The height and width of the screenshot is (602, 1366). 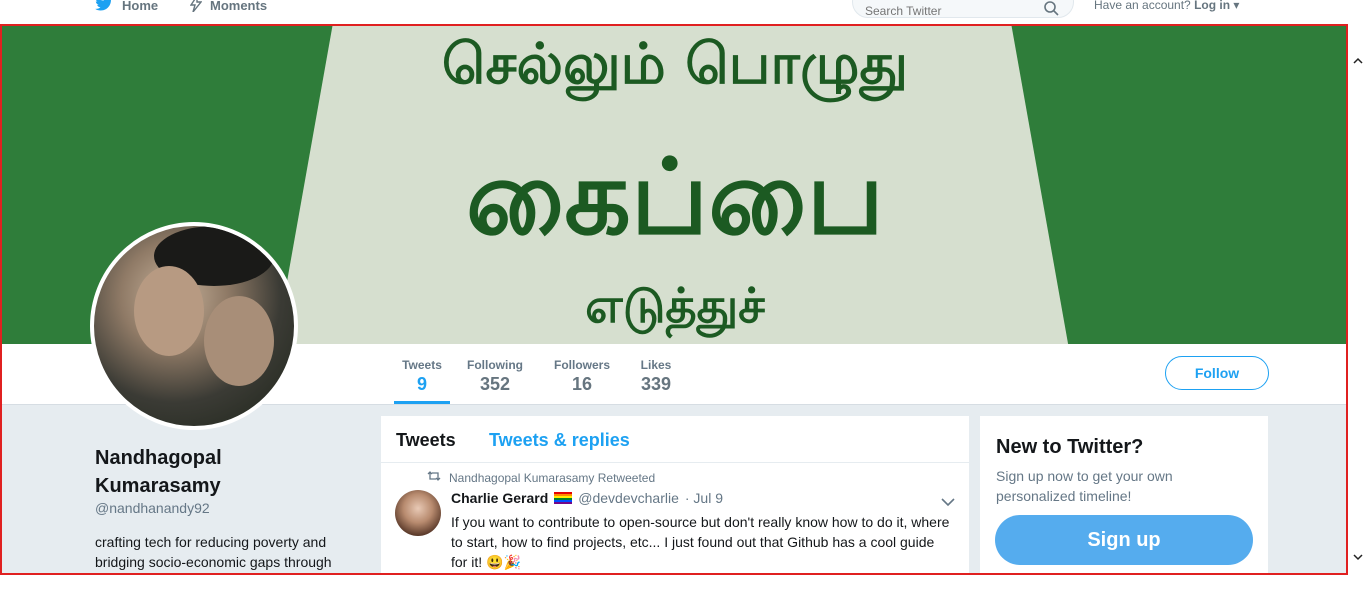 I want to click on retweet-context: Nandhagopal Kumarasamy Retweeted, so click(x=541, y=477).